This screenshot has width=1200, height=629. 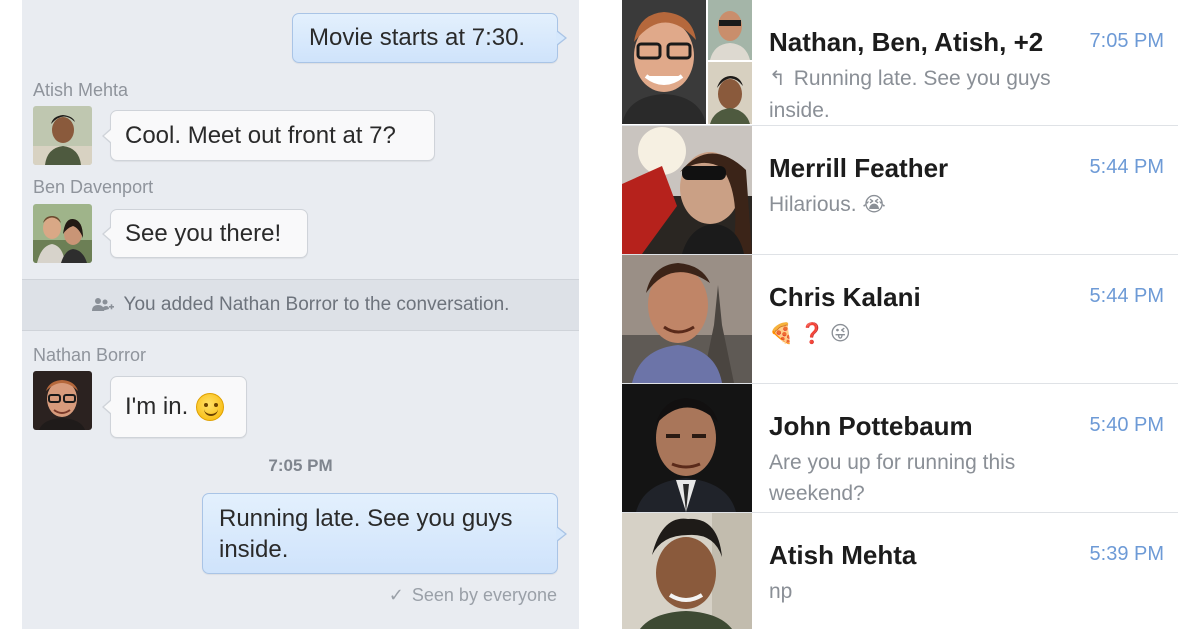 What do you see at coordinates (874, 205) in the screenshot?
I see `crying-emoji-icon: 😭` at bounding box center [874, 205].